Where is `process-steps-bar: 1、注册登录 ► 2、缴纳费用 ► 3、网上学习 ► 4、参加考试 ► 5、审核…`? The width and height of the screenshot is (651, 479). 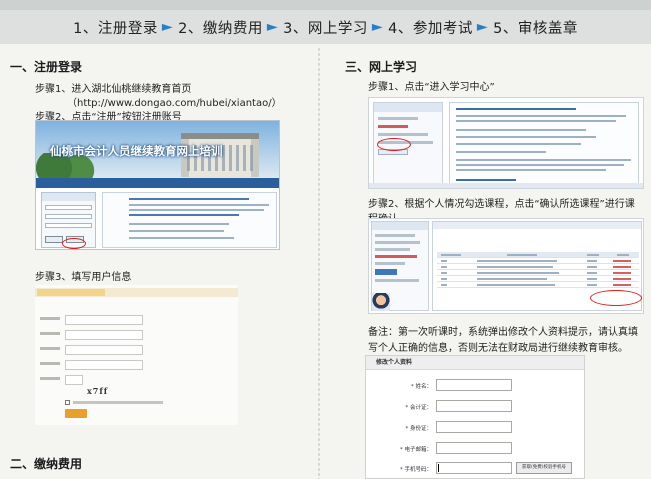
process-steps-bar: 1、注册登录 ► 2、缴纳费用 ► 3、网上学习 ► 4、参加考试 ► 5、审核… is located at coordinates (325, 27).